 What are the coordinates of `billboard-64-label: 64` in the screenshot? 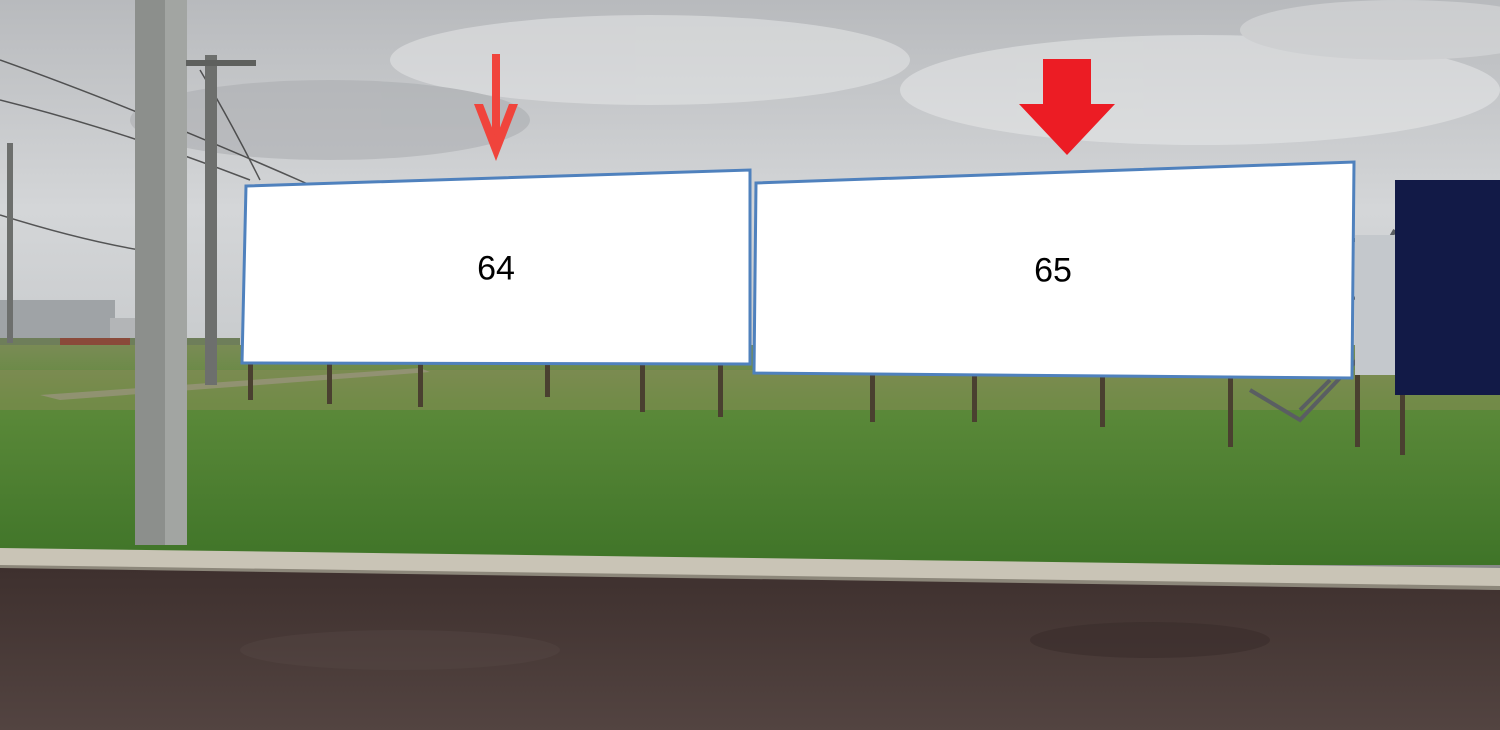 It's located at (496, 268).